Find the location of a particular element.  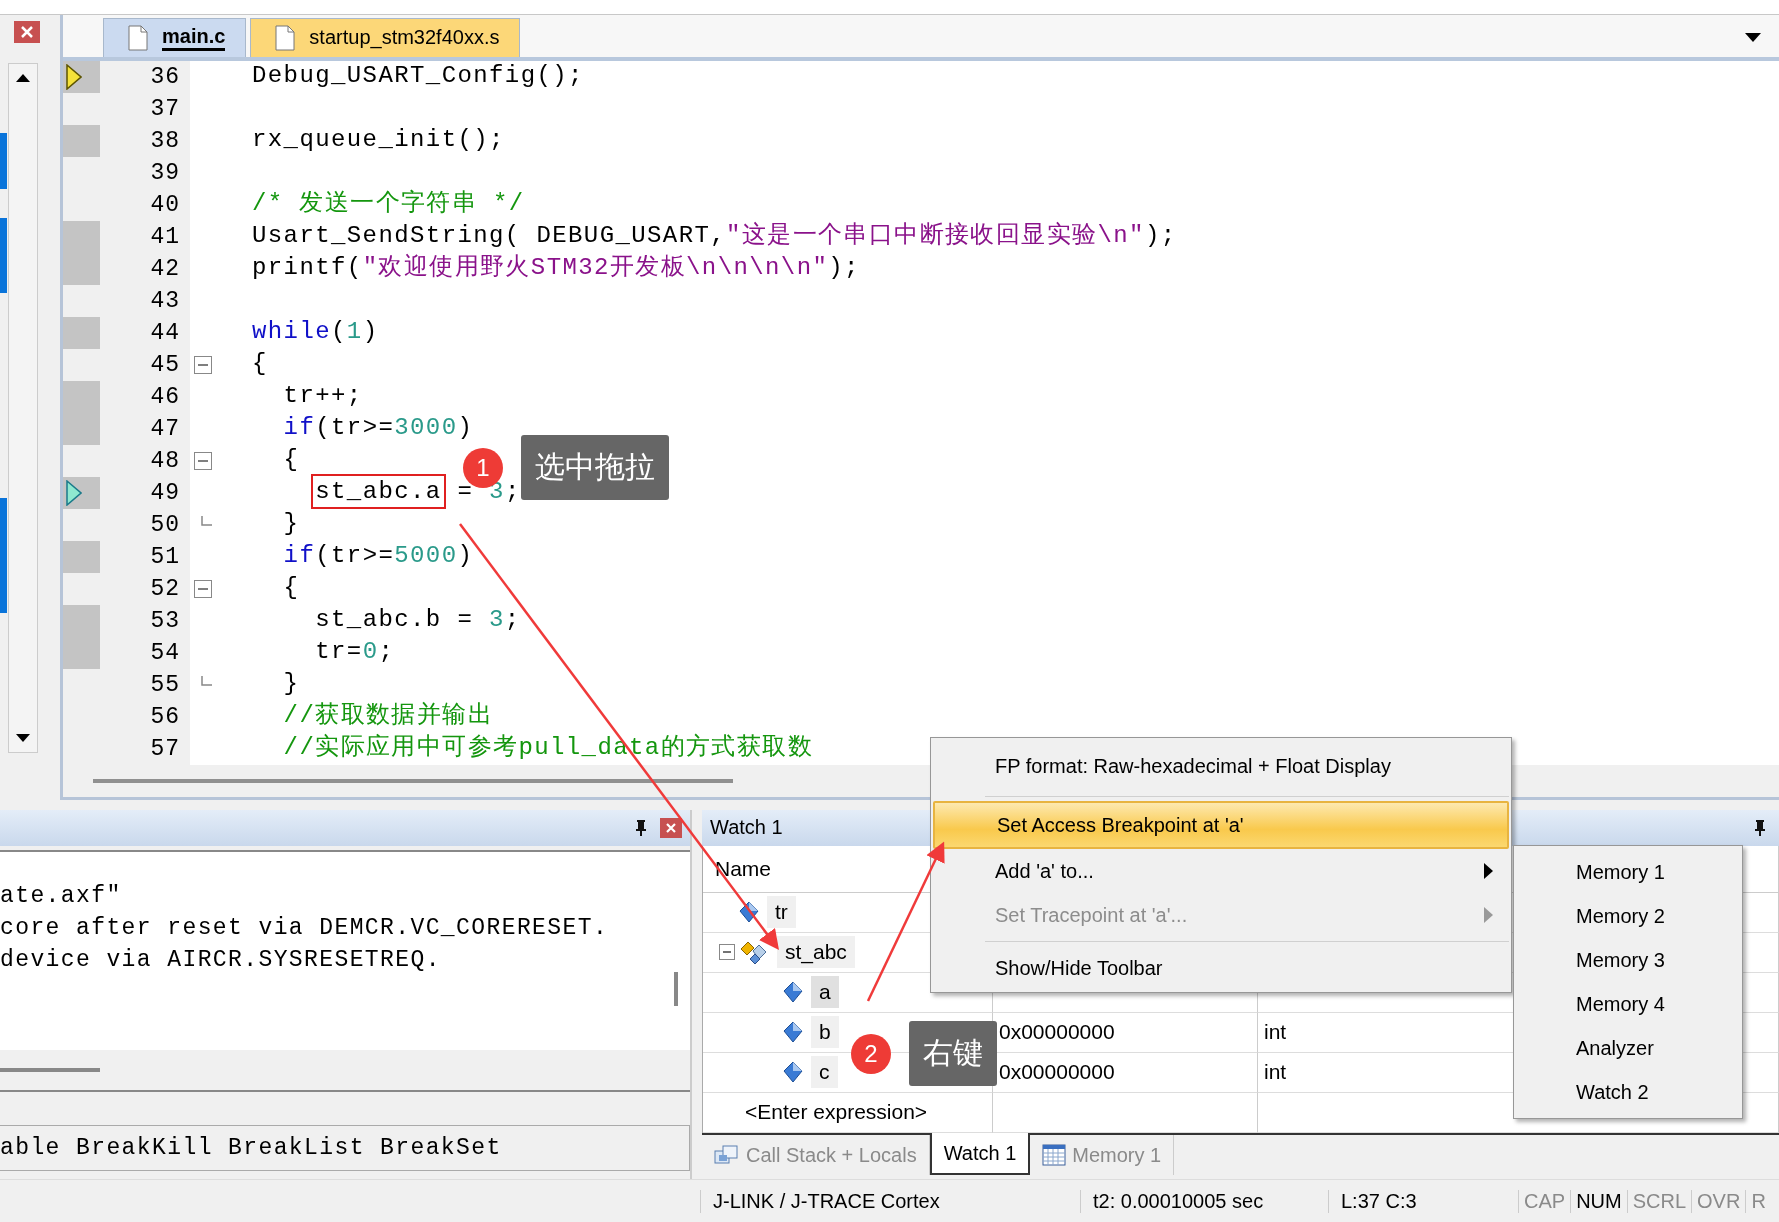

status-text: t2: 0.00010005 sec is located at coordinates (1204, 1201).